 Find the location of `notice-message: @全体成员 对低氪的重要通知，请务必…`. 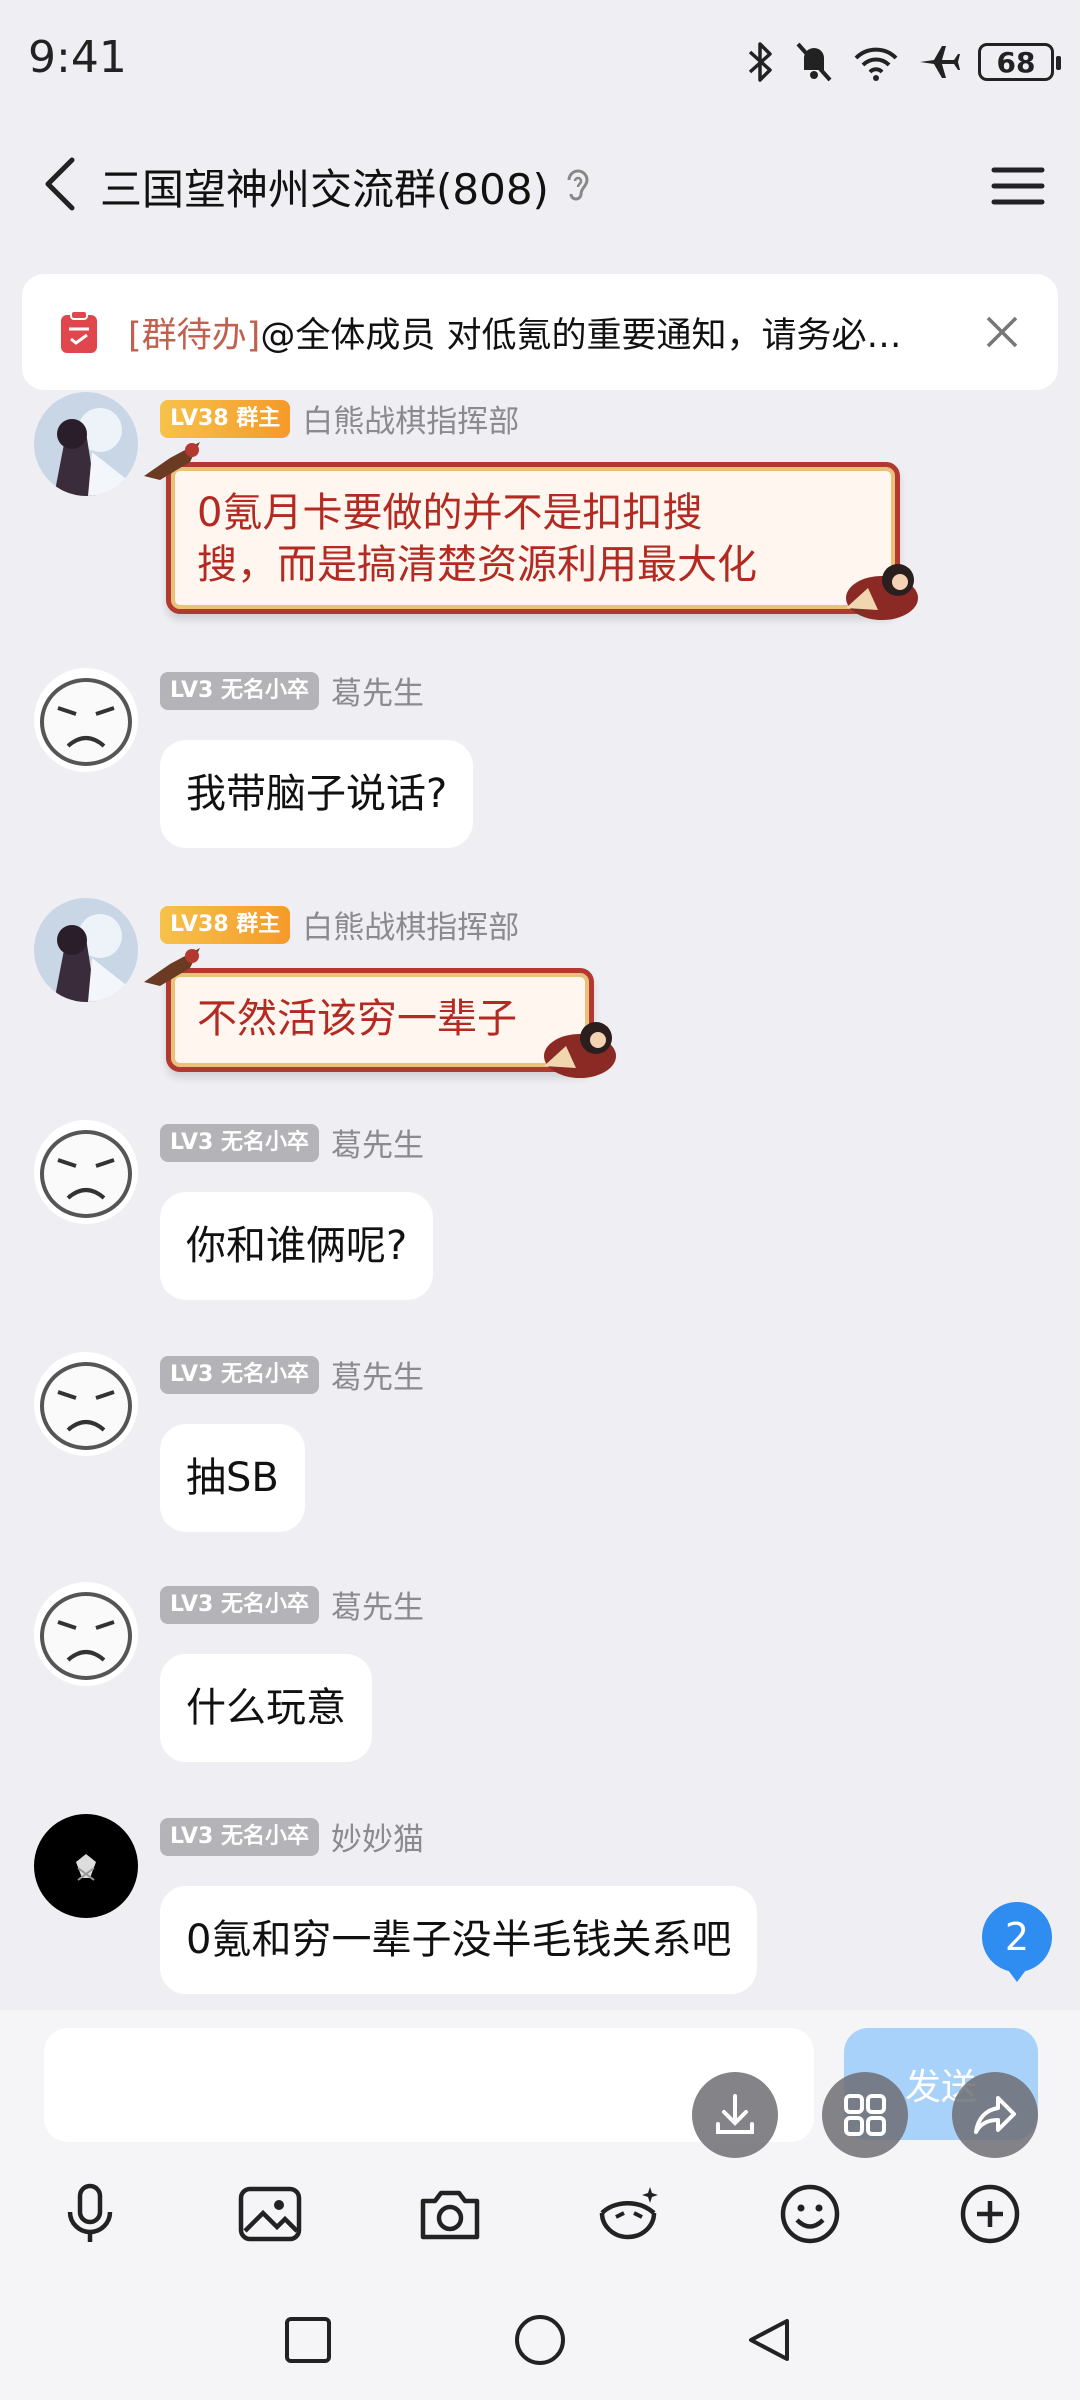

notice-message: @全体成员 对低氪的重要通知，请务必… is located at coordinates (581, 335).